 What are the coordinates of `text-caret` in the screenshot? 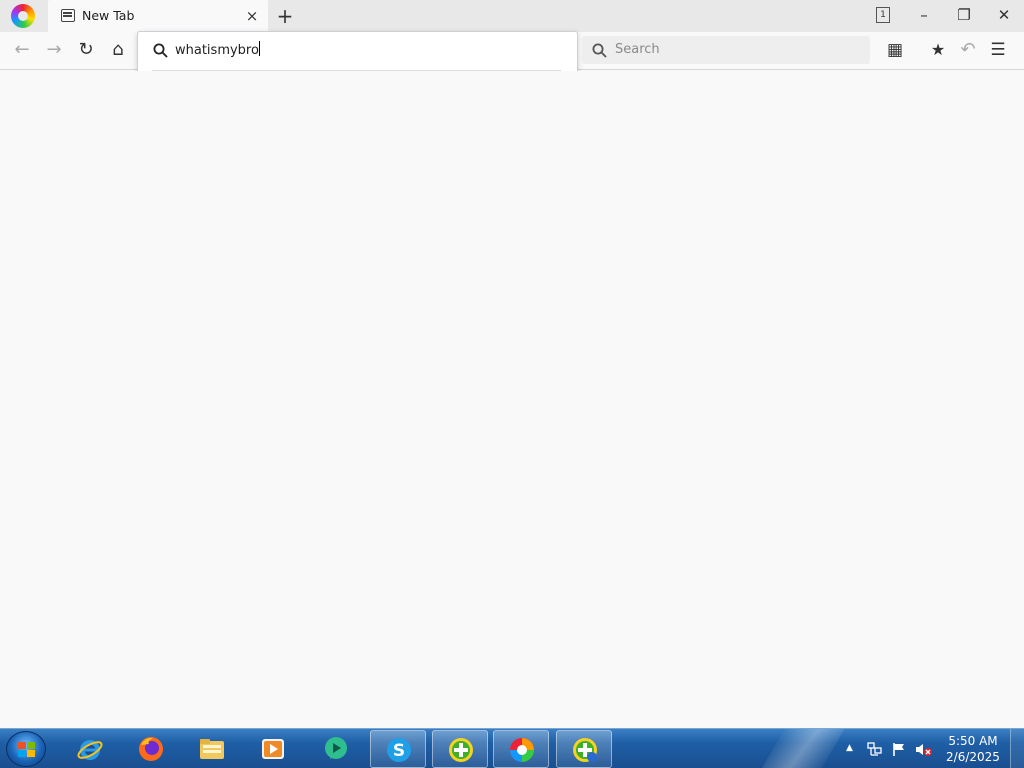 It's located at (259, 48).